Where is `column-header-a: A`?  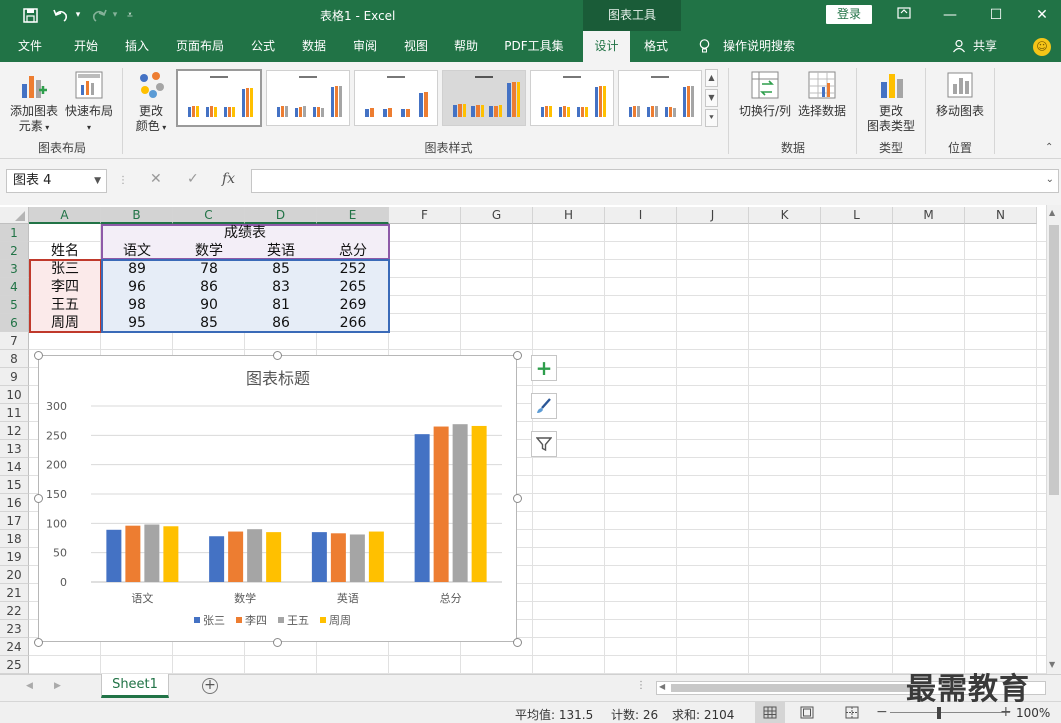 column-header-a: A is located at coordinates (65, 215).